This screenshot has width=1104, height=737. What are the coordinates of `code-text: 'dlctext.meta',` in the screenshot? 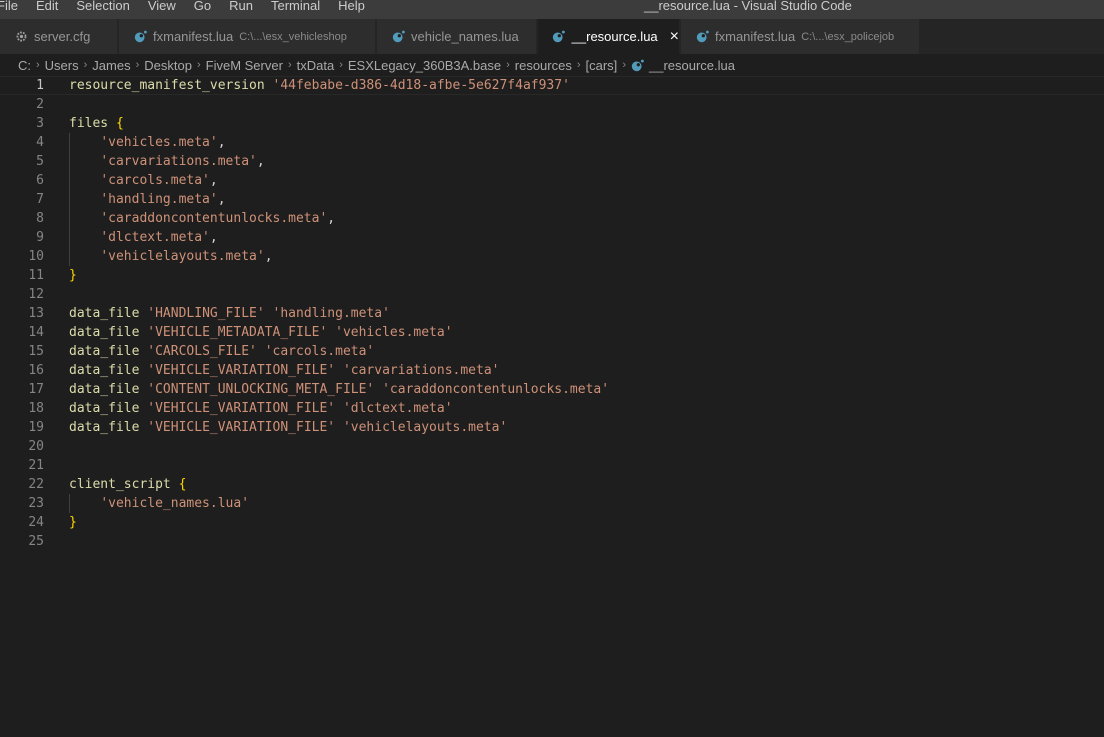 It's located at (143, 237).